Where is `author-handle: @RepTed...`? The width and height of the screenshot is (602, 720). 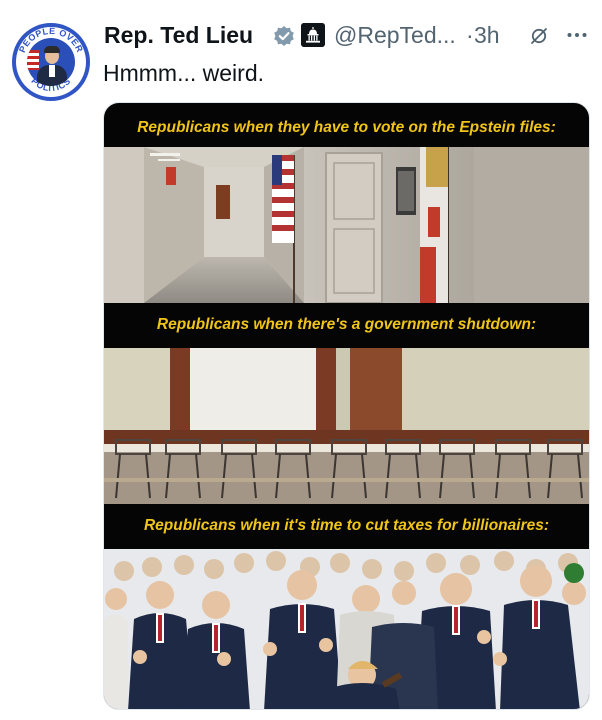 author-handle: @RepTed... is located at coordinates (395, 35).